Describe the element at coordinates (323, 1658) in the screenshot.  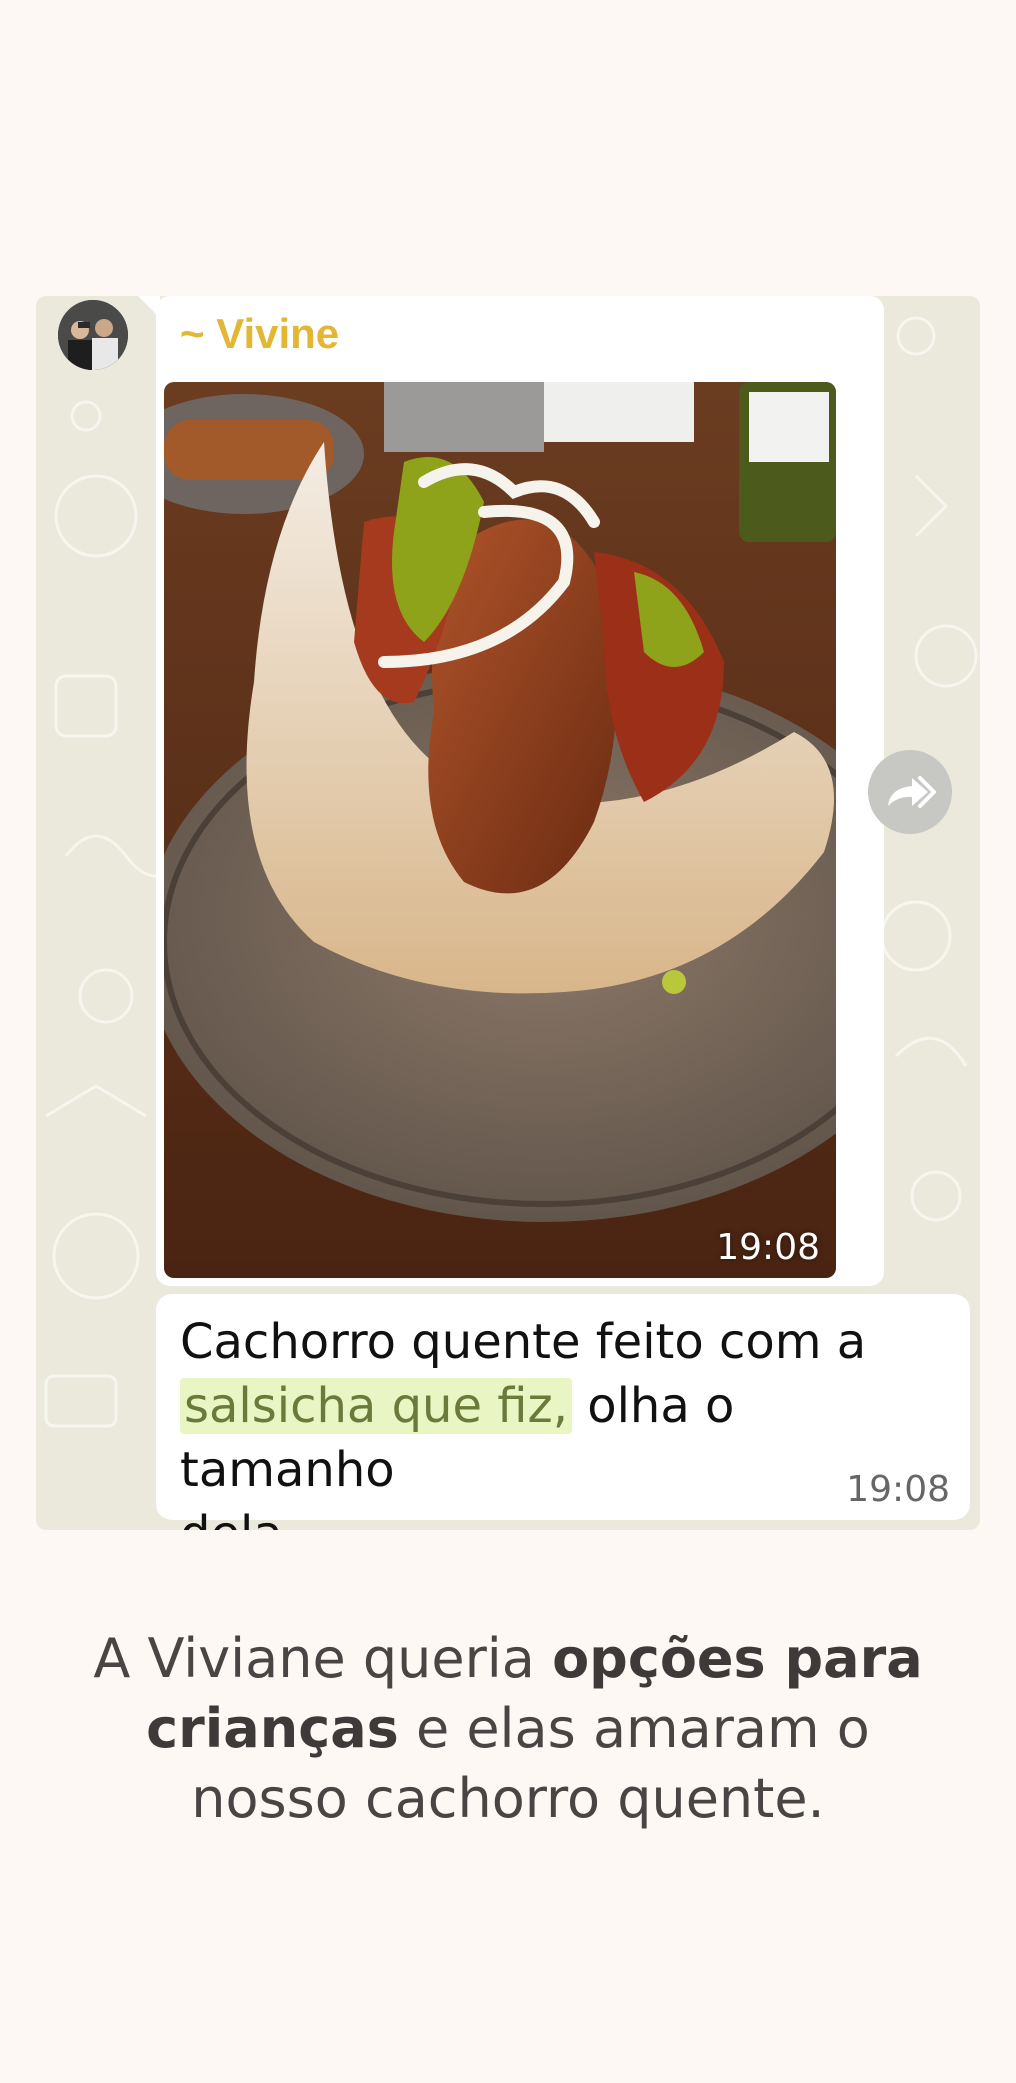
I see `caption-part-1: A Viviane queria` at that location.